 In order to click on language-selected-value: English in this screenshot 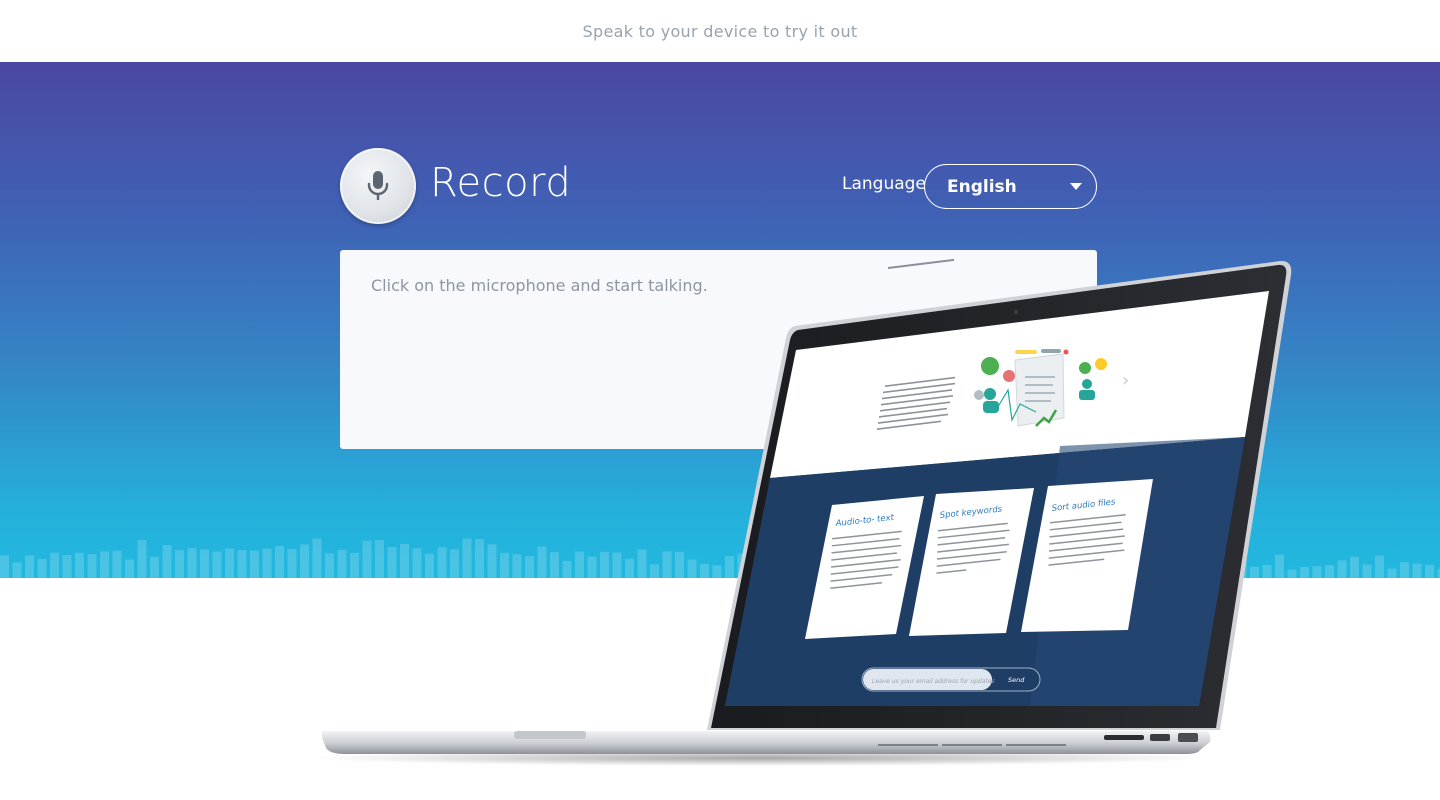, I will do `click(982, 186)`.